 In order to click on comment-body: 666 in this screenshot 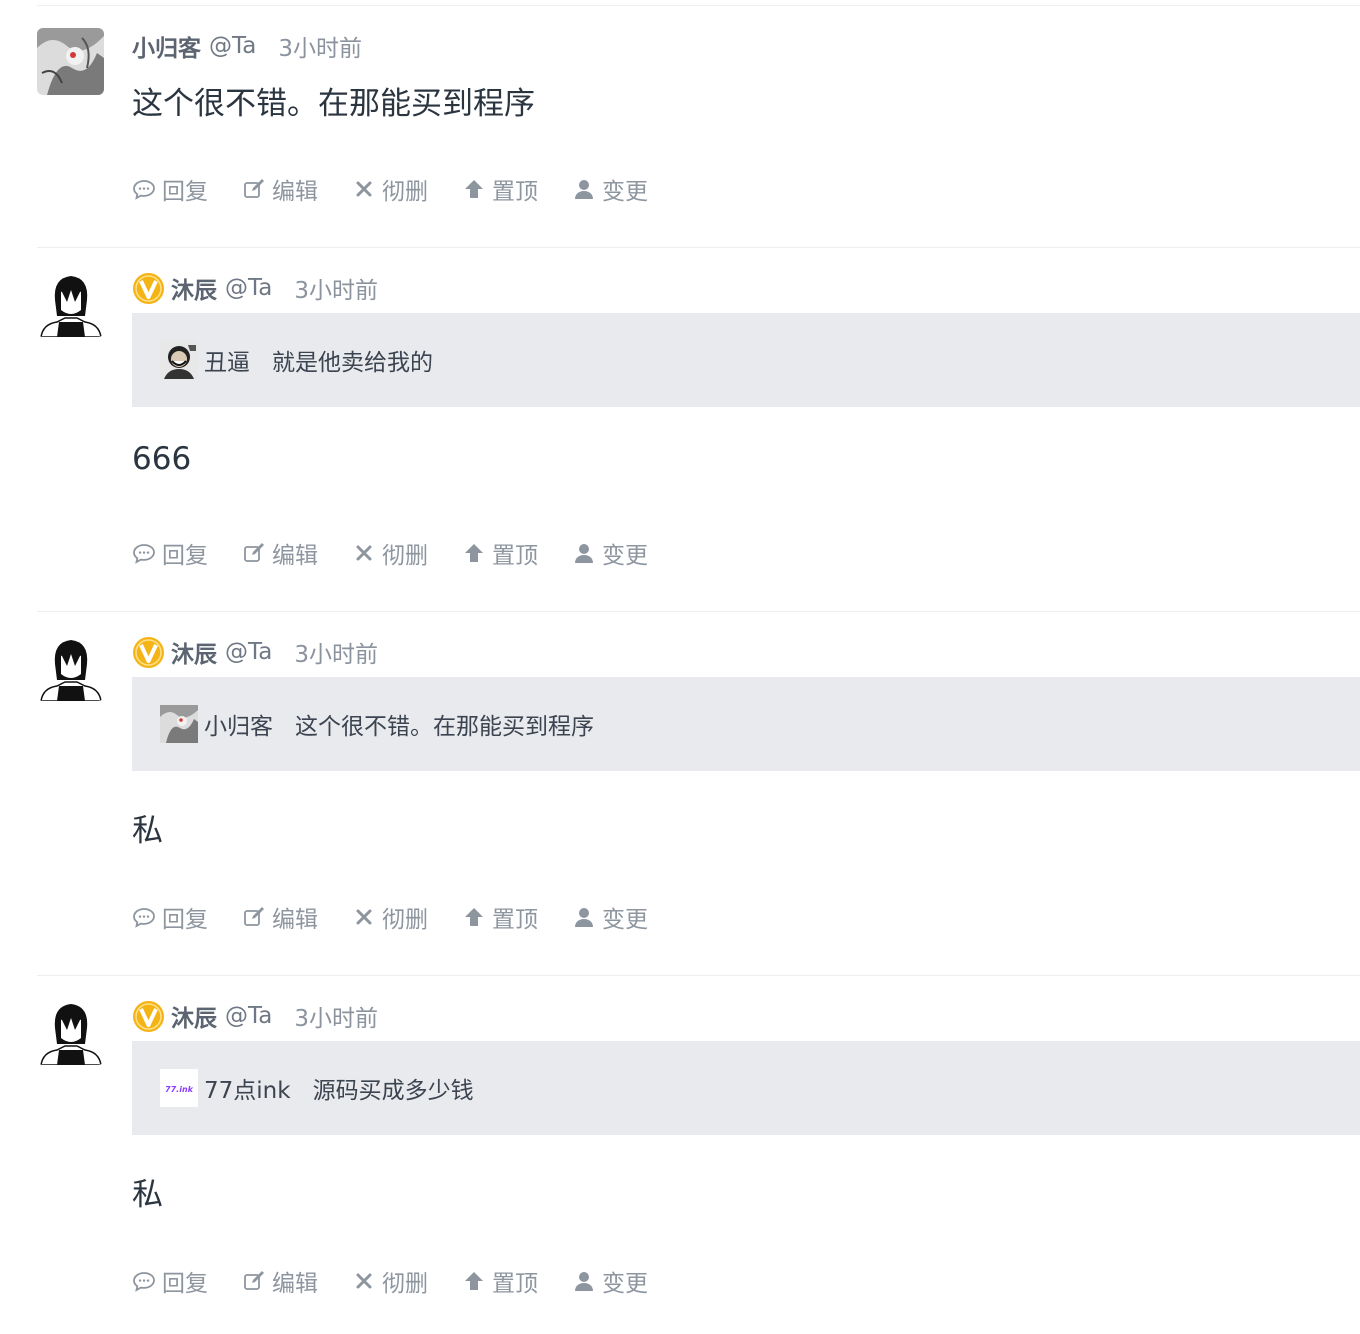, I will do `click(162, 459)`.